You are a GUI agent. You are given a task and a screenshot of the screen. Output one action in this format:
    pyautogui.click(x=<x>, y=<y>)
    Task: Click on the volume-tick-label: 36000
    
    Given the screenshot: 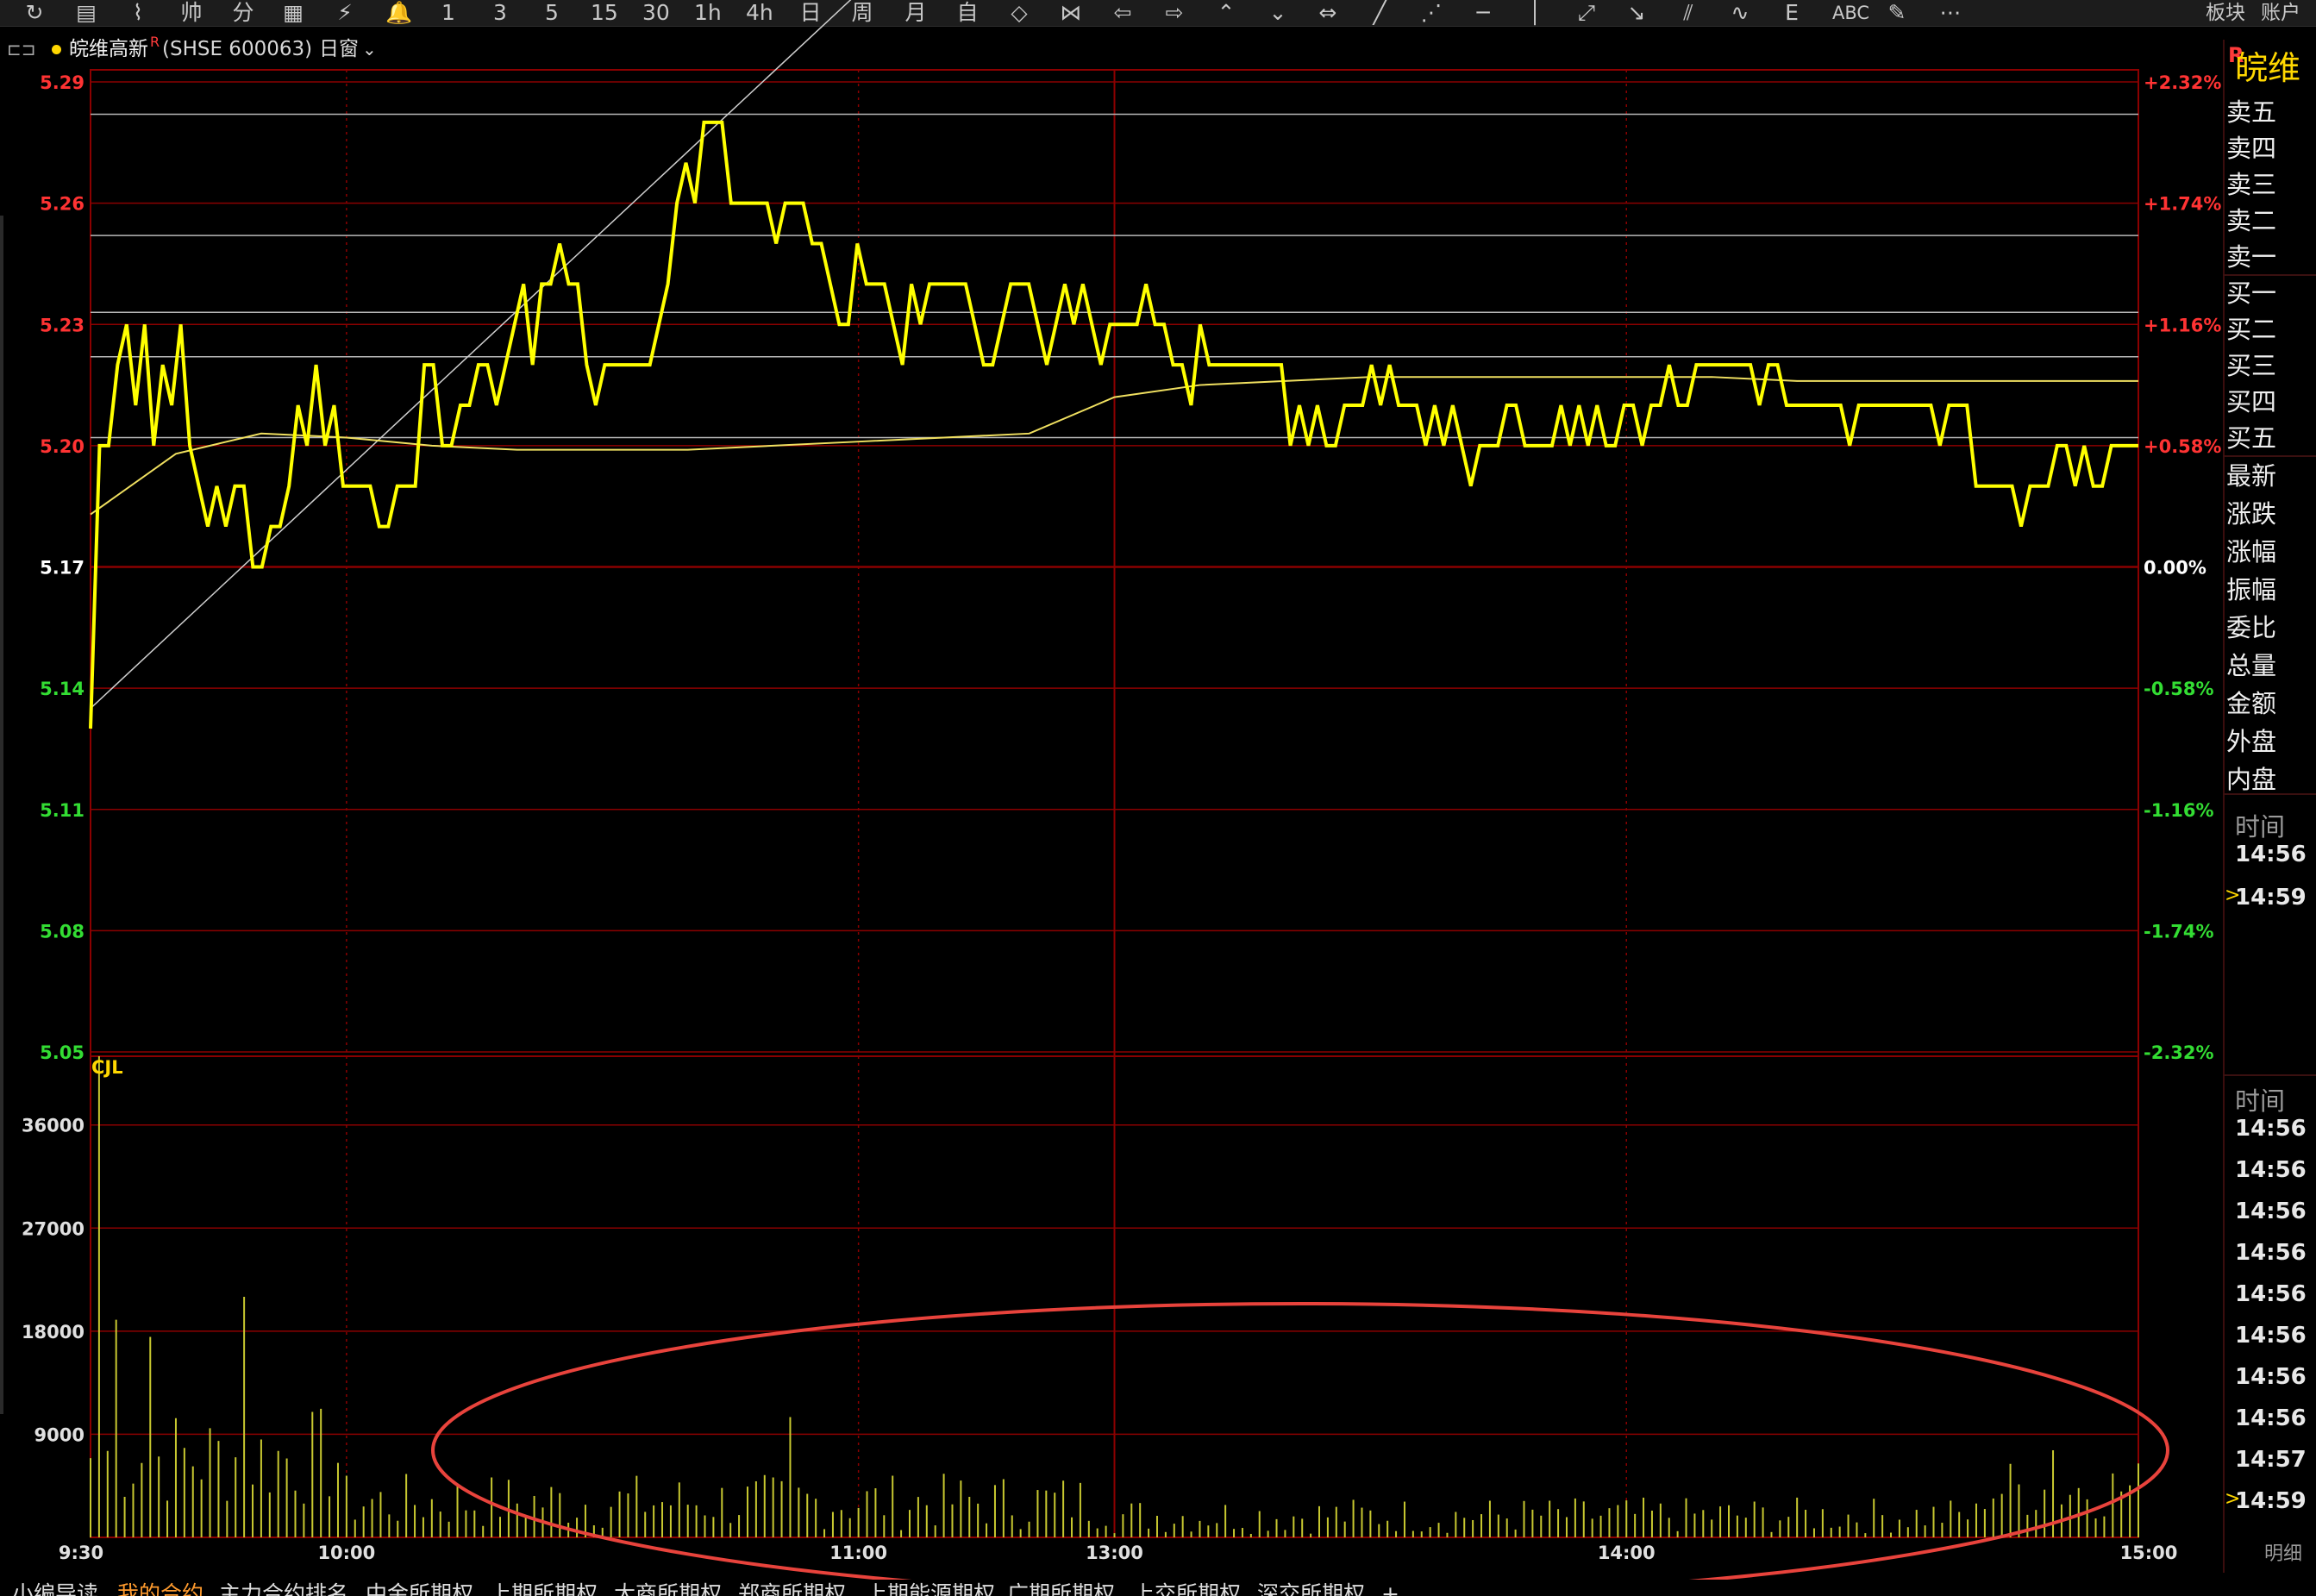 What is the action you would take?
    pyautogui.click(x=53, y=1126)
    